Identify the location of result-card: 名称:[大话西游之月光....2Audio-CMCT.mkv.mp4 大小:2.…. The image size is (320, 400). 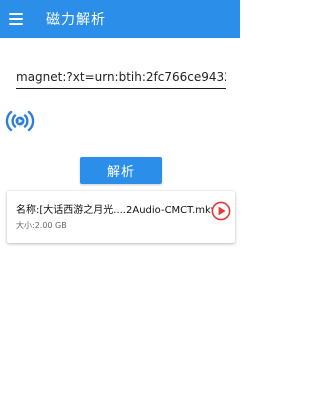
(121, 217).